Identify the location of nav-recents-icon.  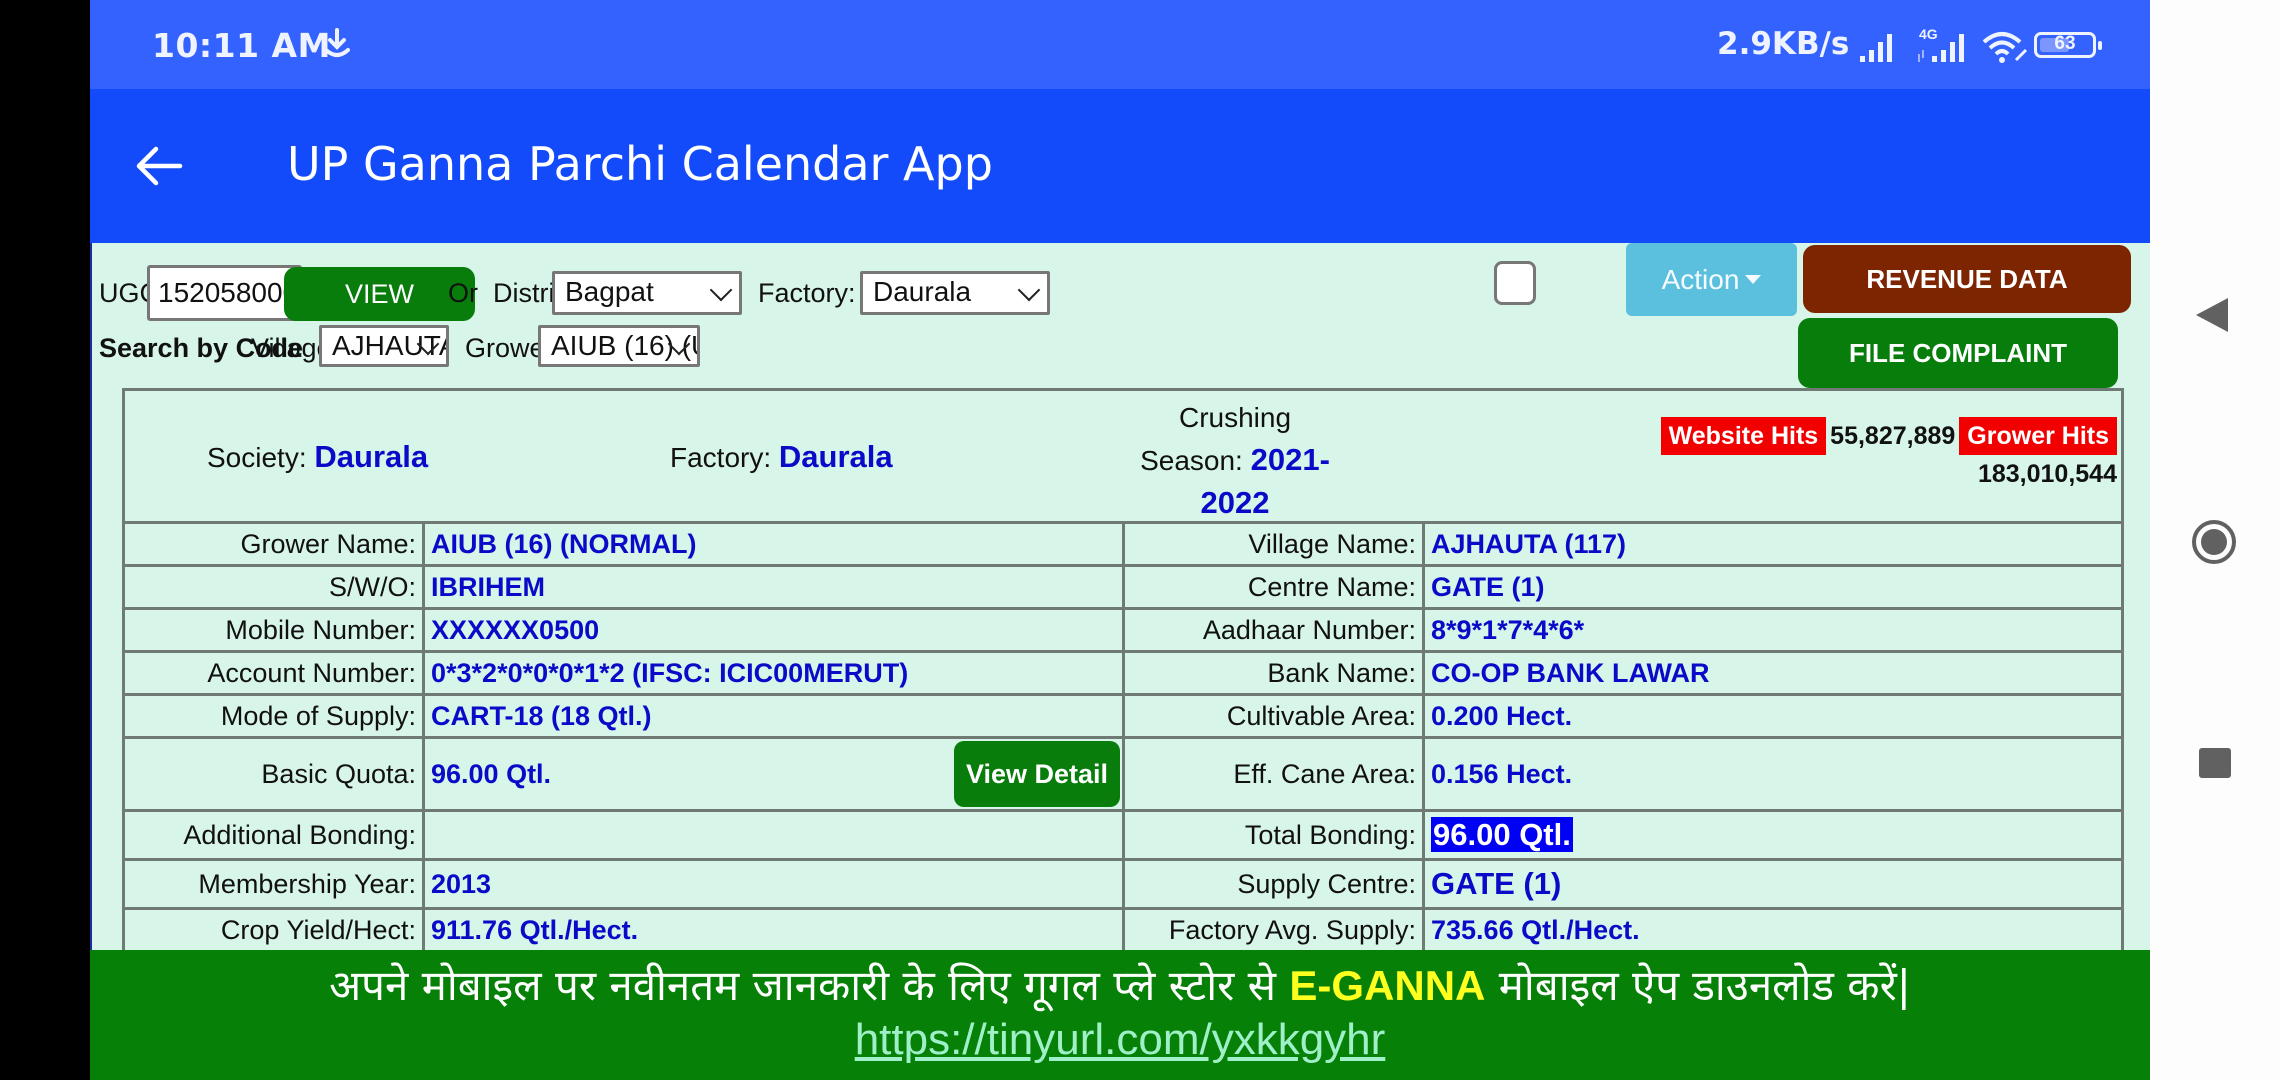
(2215, 763).